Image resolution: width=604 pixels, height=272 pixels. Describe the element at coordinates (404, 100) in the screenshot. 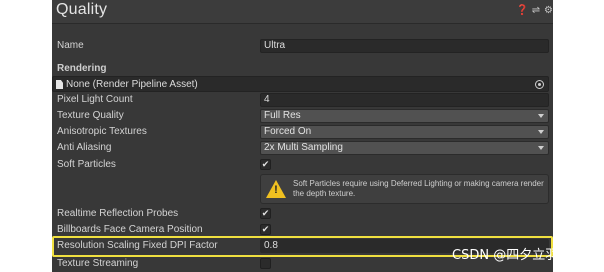

I see `pixel-light-count-field: 4` at that location.